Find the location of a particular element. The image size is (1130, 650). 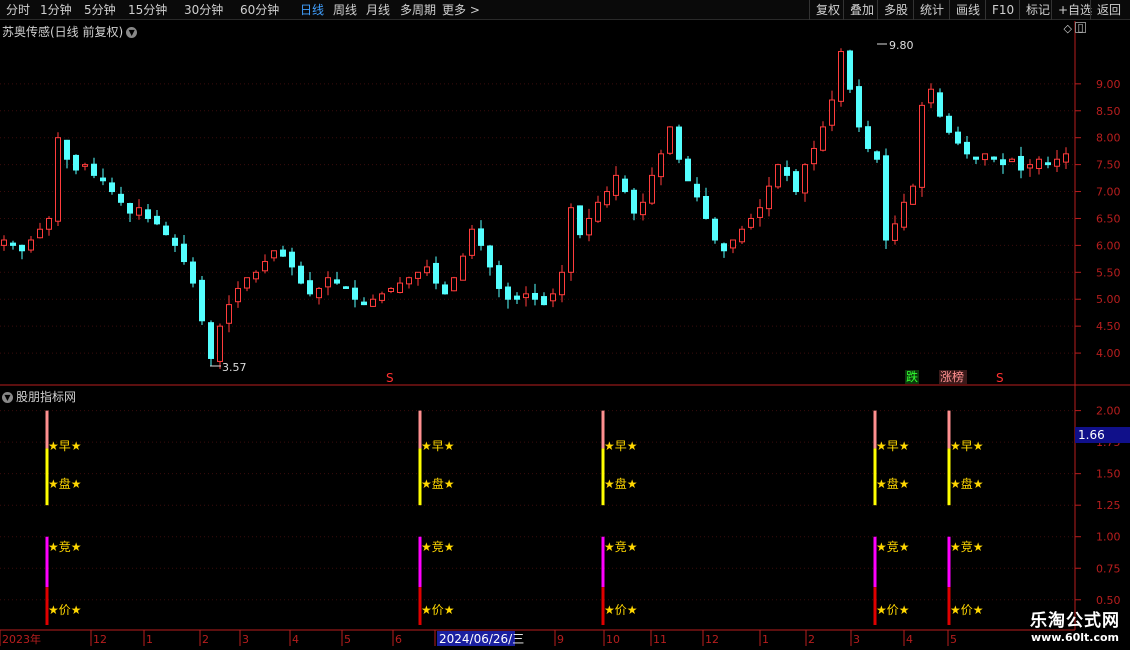

main-y-tick-label: 4.00 is located at coordinates (1108, 353).